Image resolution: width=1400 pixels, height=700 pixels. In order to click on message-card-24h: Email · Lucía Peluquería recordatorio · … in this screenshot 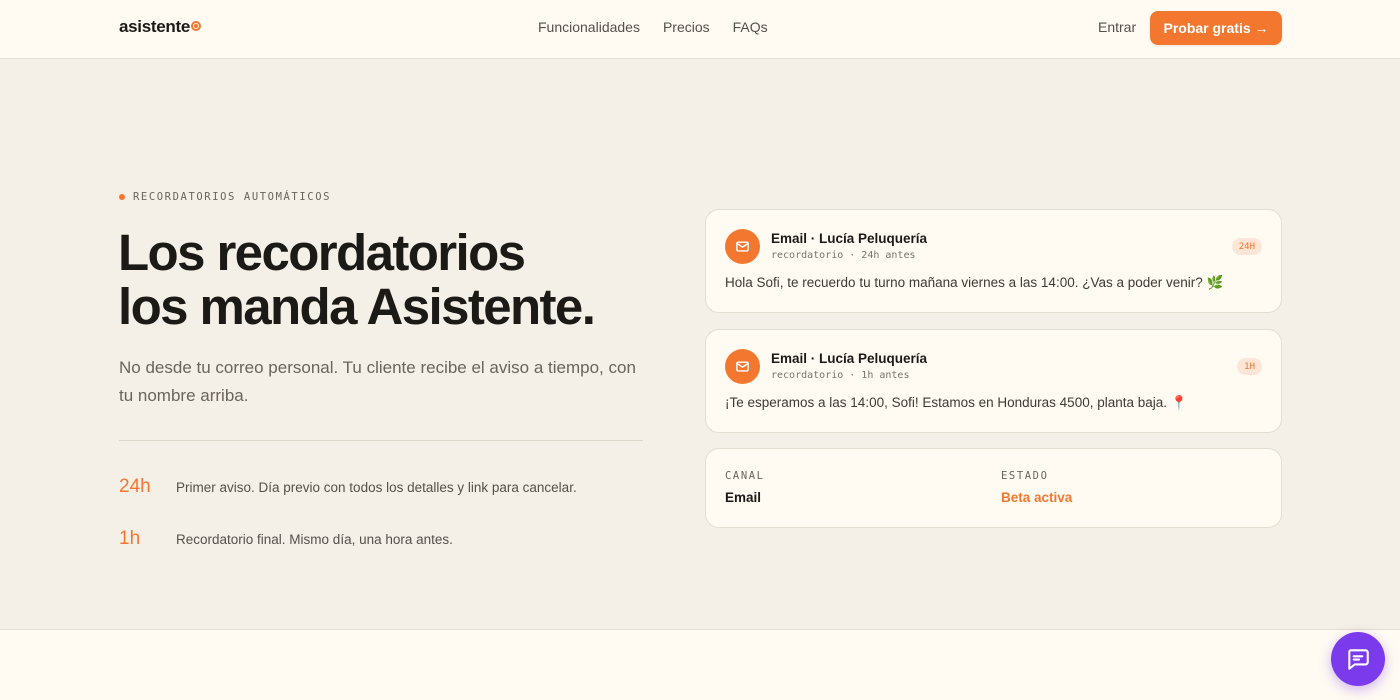, I will do `click(993, 261)`.